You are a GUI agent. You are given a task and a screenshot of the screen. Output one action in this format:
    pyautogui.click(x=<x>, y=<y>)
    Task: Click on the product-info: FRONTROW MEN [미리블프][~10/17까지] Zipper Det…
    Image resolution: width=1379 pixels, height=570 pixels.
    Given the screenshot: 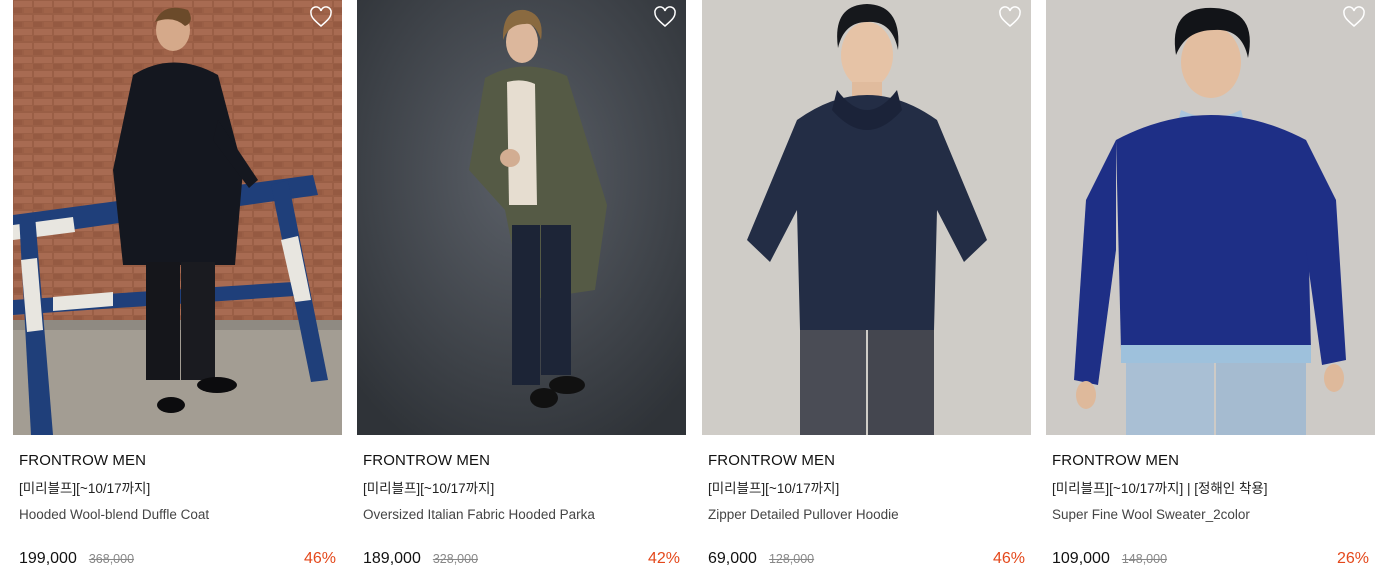 What is the action you would take?
    pyautogui.click(x=866, y=488)
    